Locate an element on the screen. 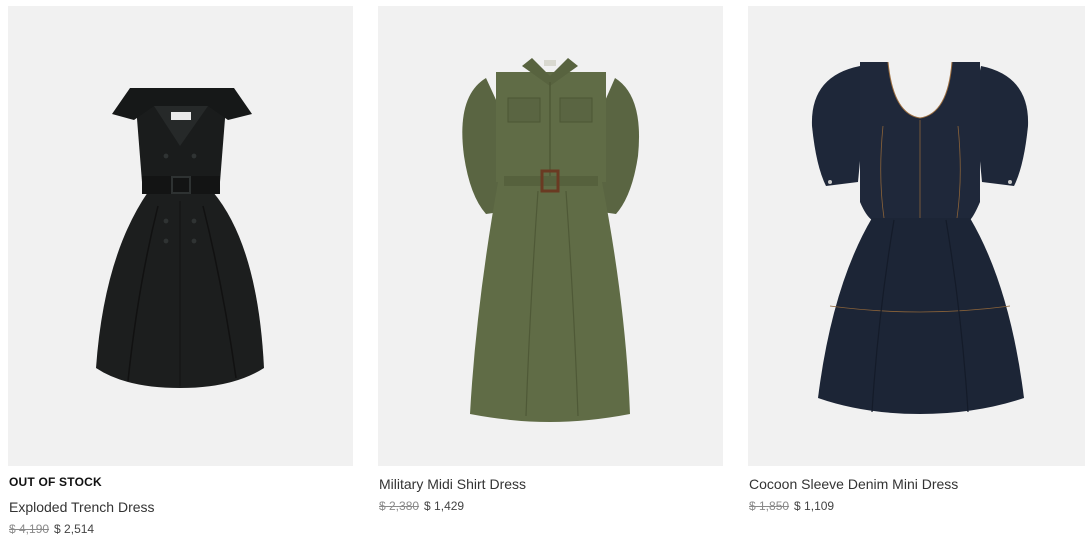 The width and height of the screenshot is (1085, 543). product-name: Military Midi Shirt Dress is located at coordinates (452, 484).